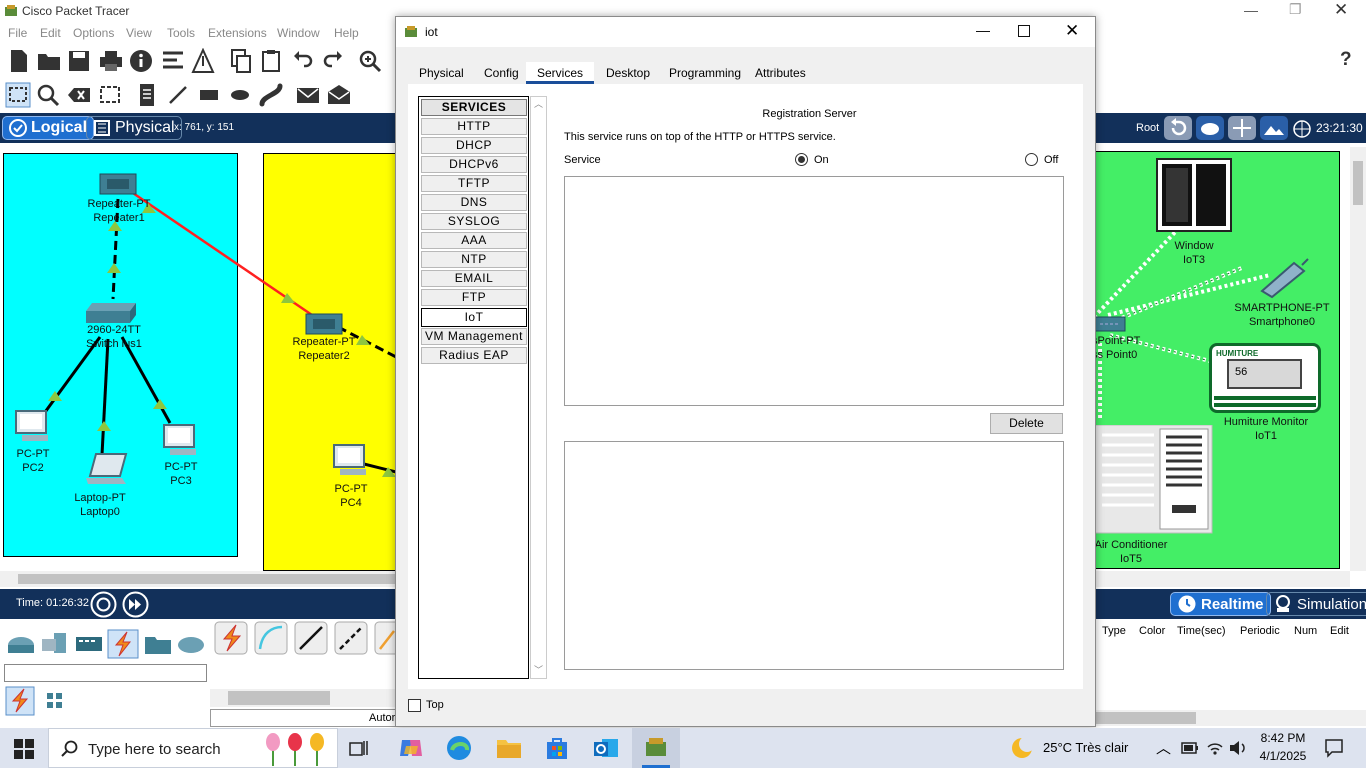  Describe the element at coordinates (111, 61) in the screenshot. I see `print-icon` at that location.